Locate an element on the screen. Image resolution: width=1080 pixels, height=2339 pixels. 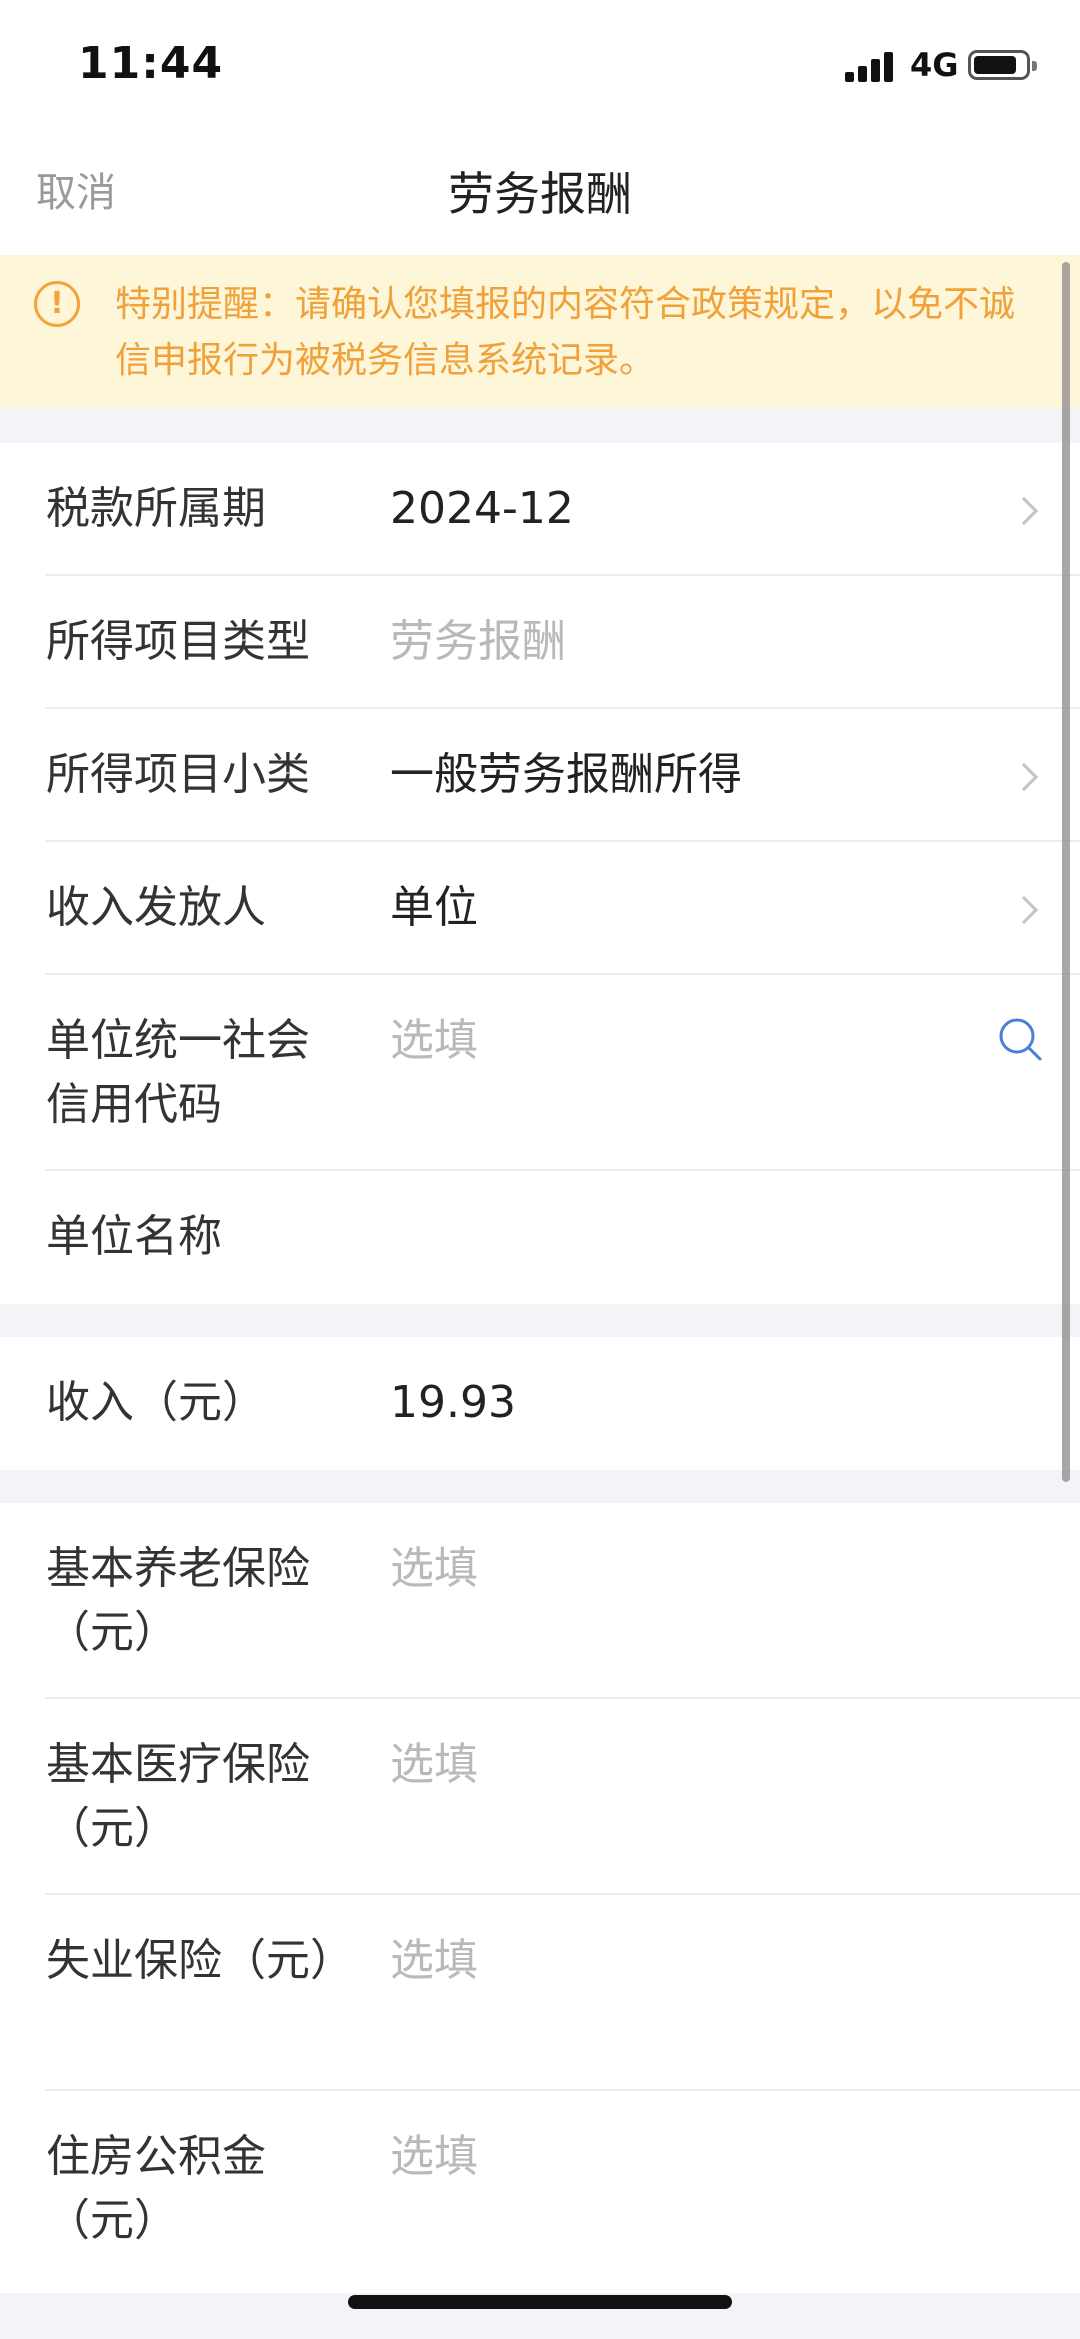
income-subtype-row: 所得项目小类 一般劳务报酬所得 is located at coordinates (540, 775).